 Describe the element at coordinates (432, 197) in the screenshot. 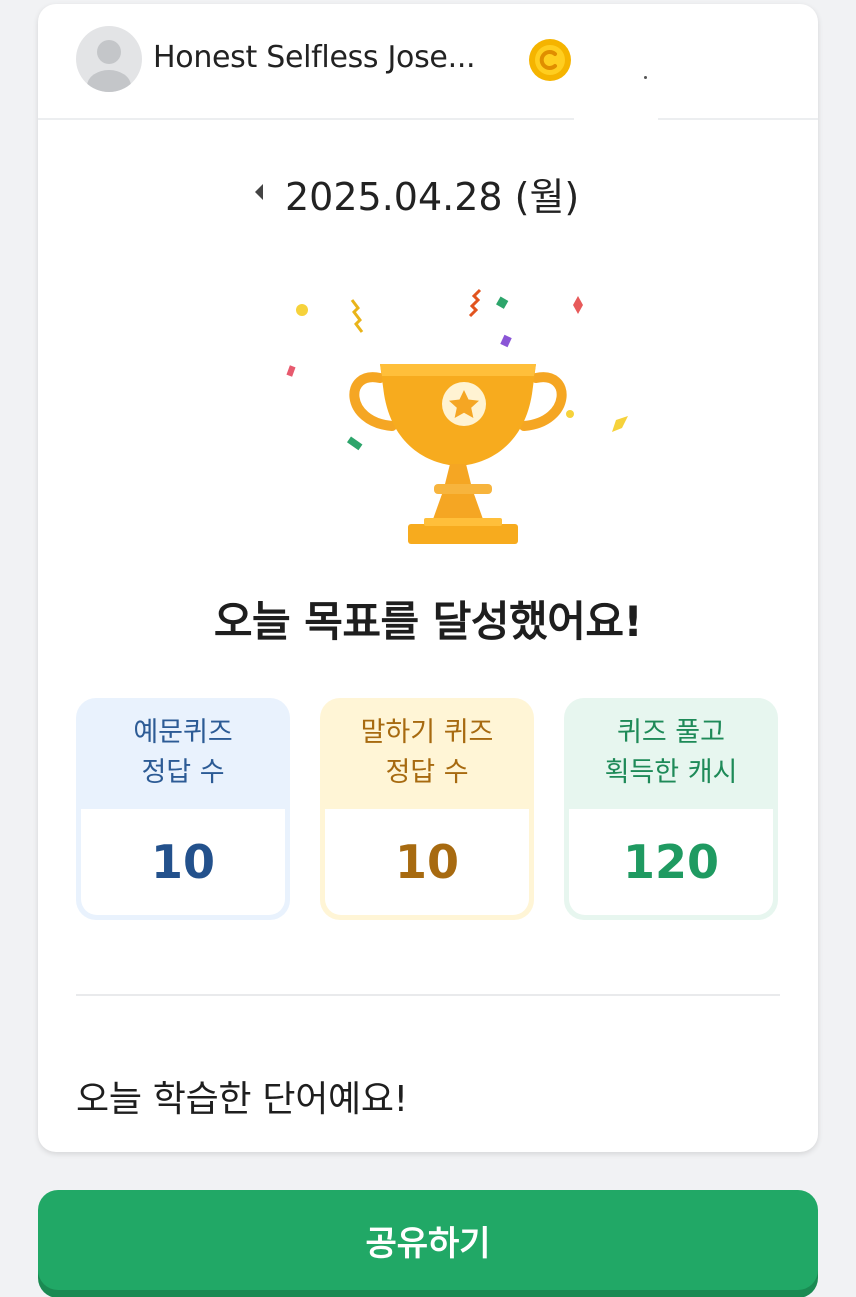

I see `date-label: 2025.04.28 (월)` at that location.